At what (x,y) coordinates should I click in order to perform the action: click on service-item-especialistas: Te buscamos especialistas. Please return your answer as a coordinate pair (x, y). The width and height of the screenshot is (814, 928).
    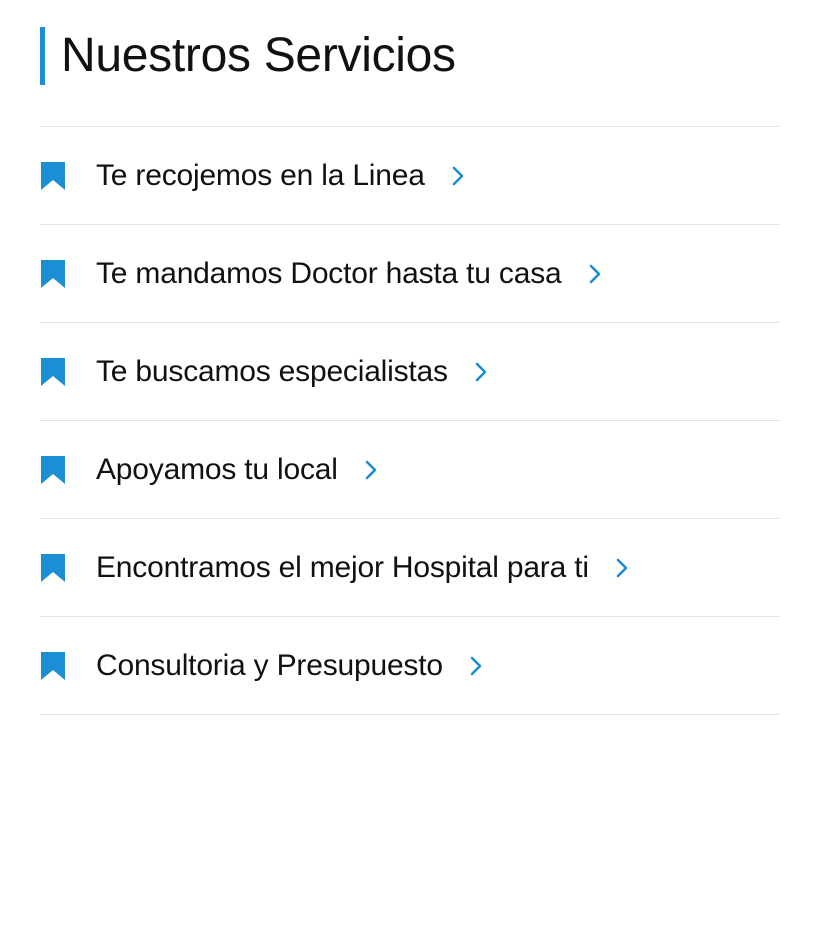
    Looking at the image, I should click on (410, 372).